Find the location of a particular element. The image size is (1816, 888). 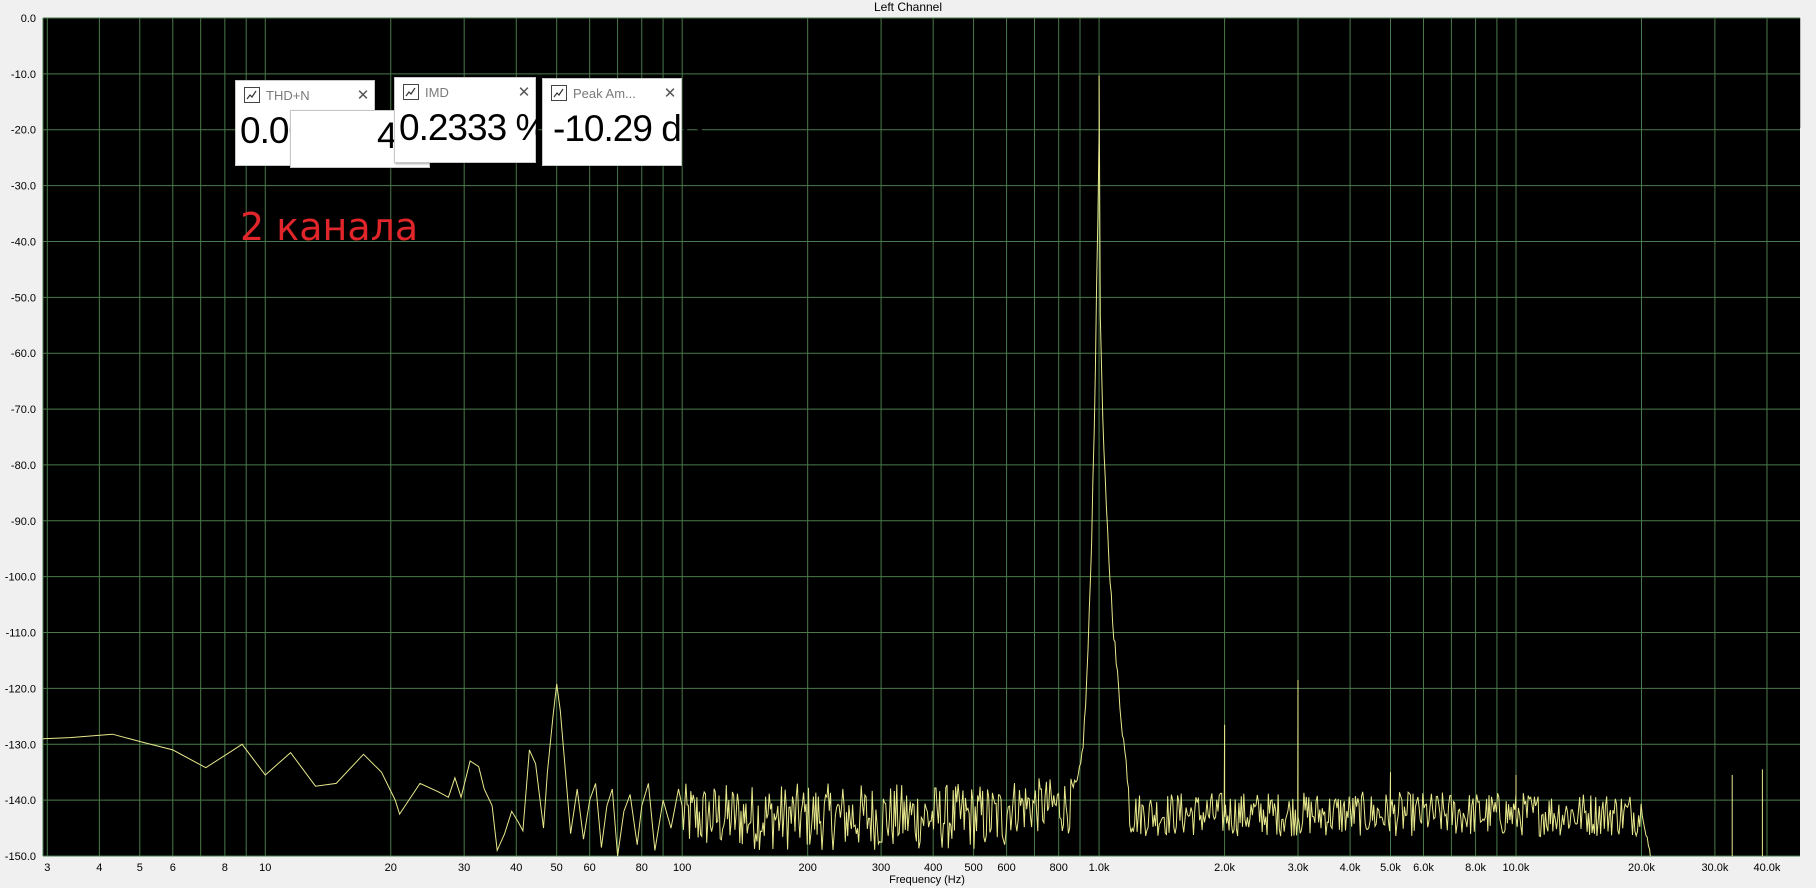

x-tick-label: 2.0k is located at coordinates (1224, 868).